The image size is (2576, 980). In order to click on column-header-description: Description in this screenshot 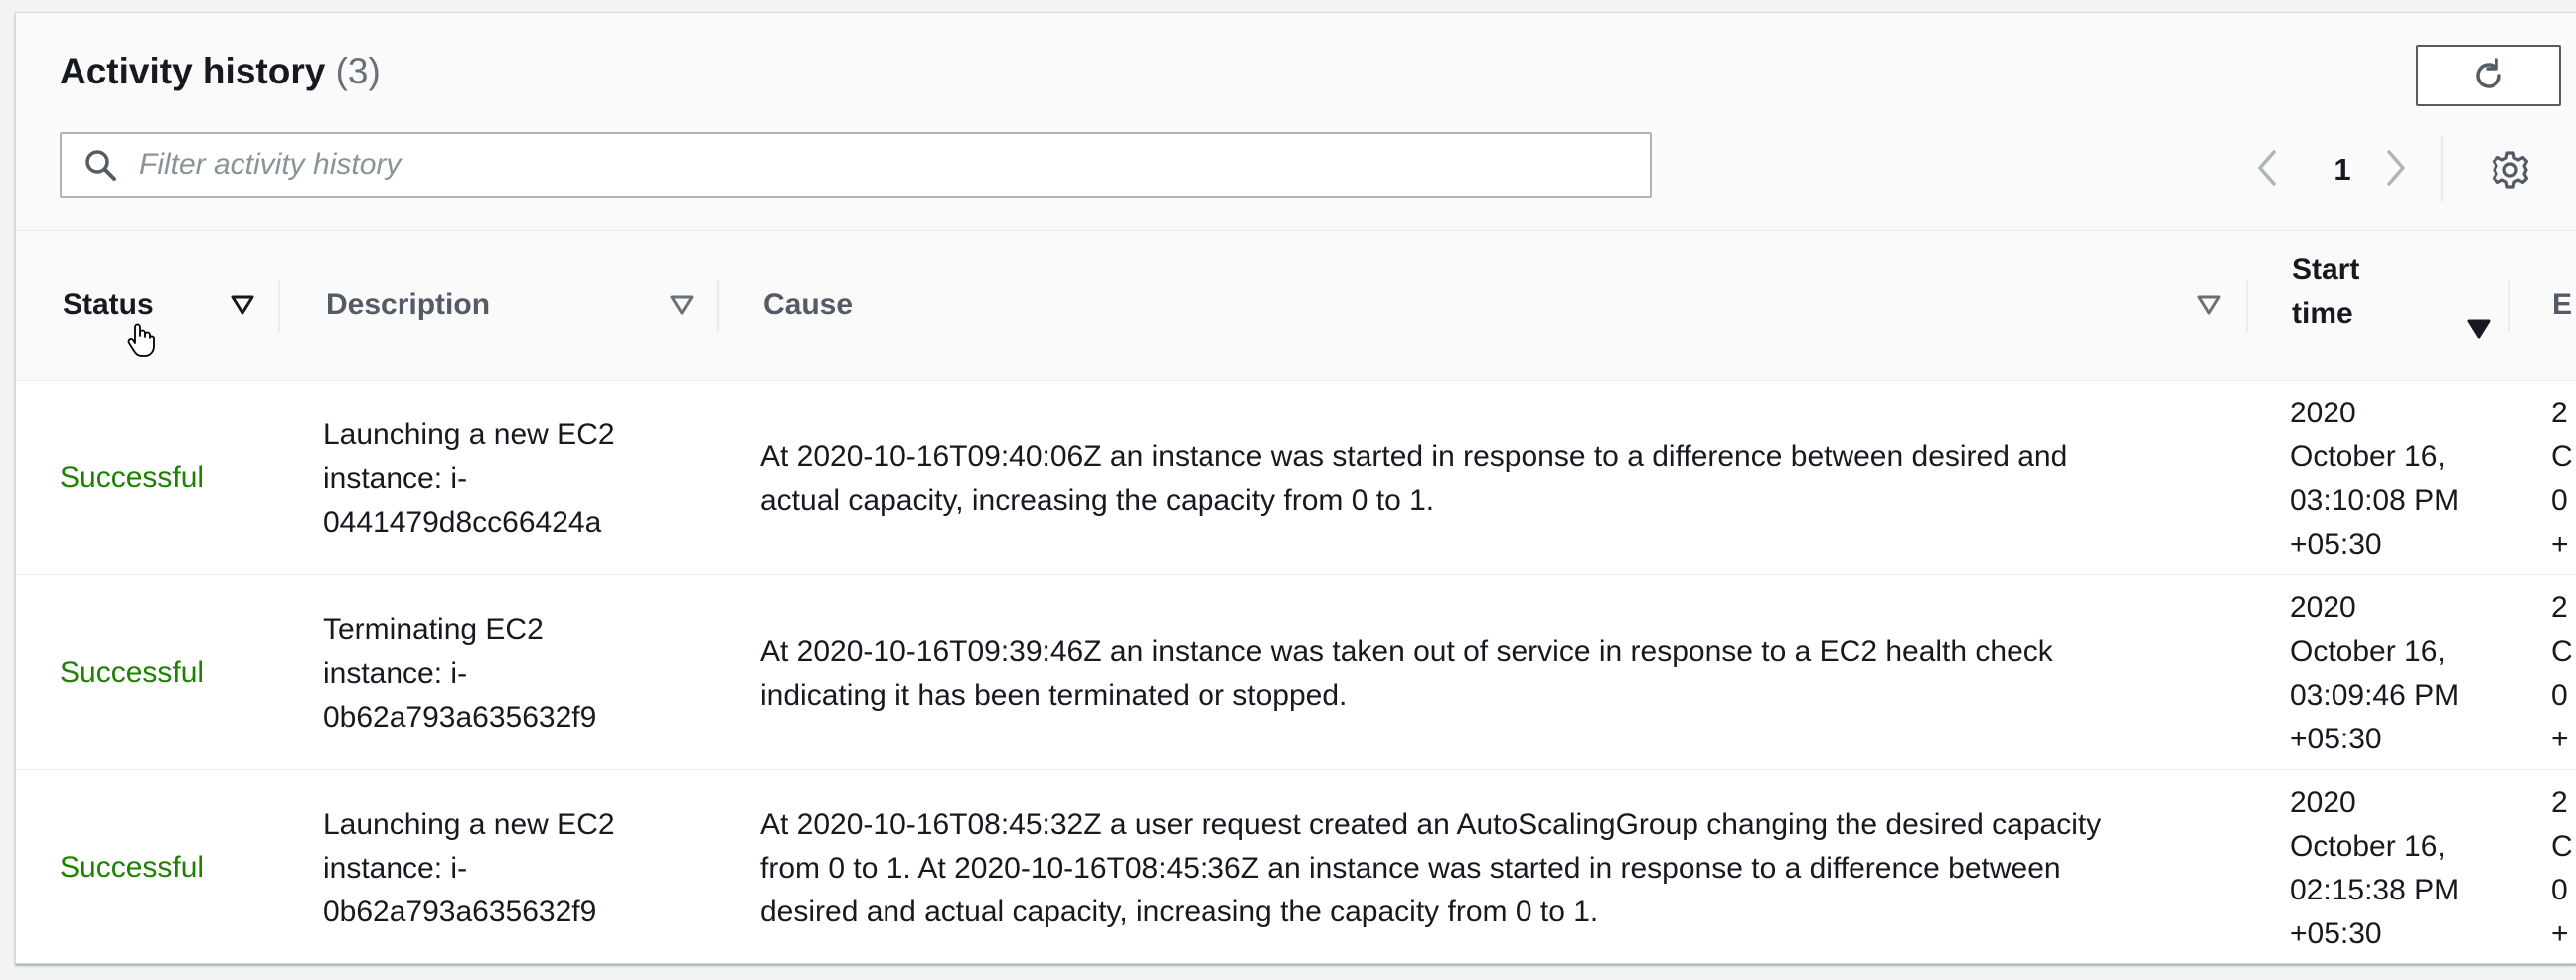, I will do `click(515, 305)`.